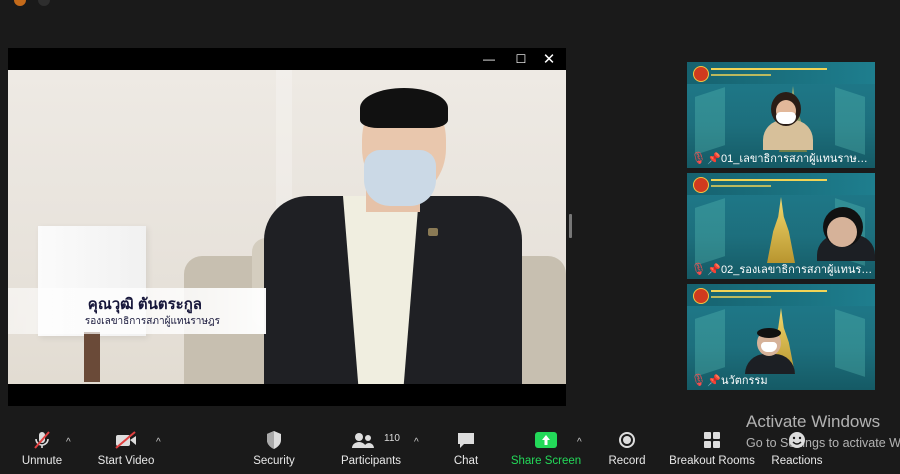  What do you see at coordinates (797, 440) in the screenshot?
I see `smiley-icon` at bounding box center [797, 440].